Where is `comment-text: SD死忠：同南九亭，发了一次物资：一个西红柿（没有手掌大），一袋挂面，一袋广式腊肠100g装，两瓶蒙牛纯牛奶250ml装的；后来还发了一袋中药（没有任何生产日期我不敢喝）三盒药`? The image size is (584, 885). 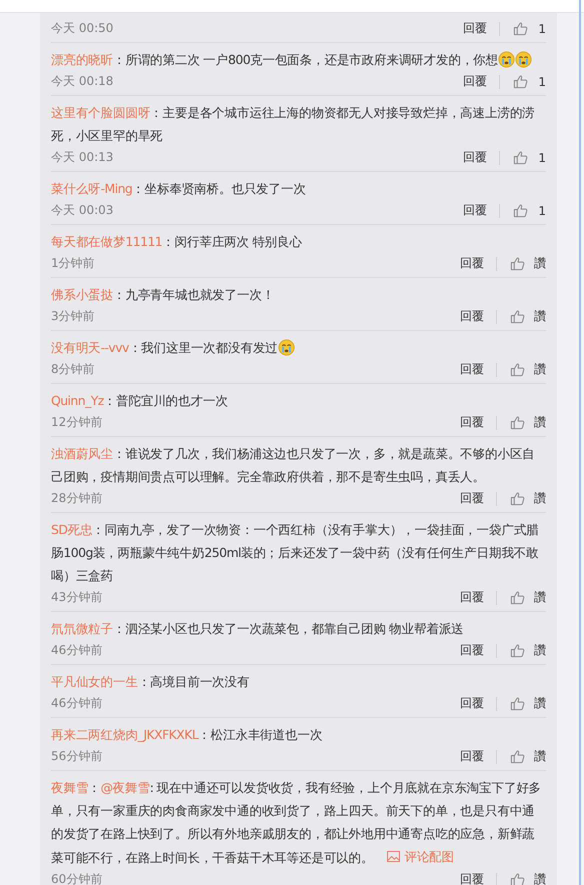 comment-text: SD死忠：同南九亭，发了一次物资：一个西红柿（没有手掌大），一袋挂面，一袋广式腊肠100g装，两瓶蒙牛纯牛奶250ml装的；后来还发了一袋中药（没有任何生产日期我不敢喝）三盒药 is located at coordinates (295, 553).